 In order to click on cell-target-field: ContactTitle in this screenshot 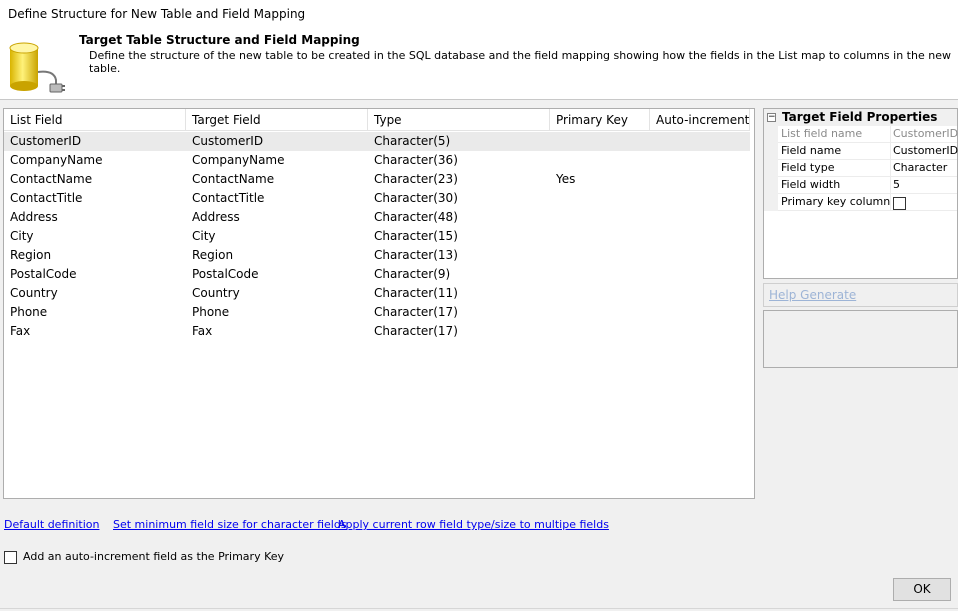, I will do `click(228, 198)`.